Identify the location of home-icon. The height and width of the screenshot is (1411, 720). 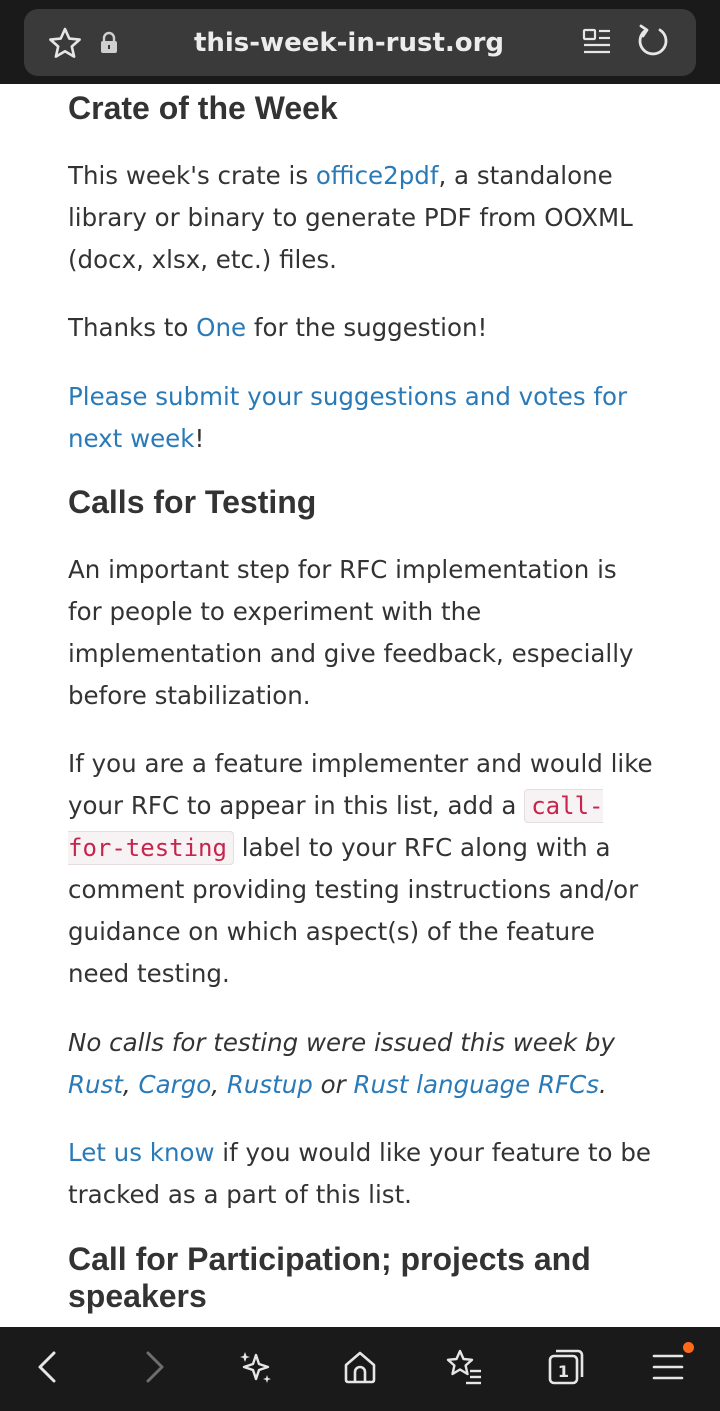
(360, 1367).